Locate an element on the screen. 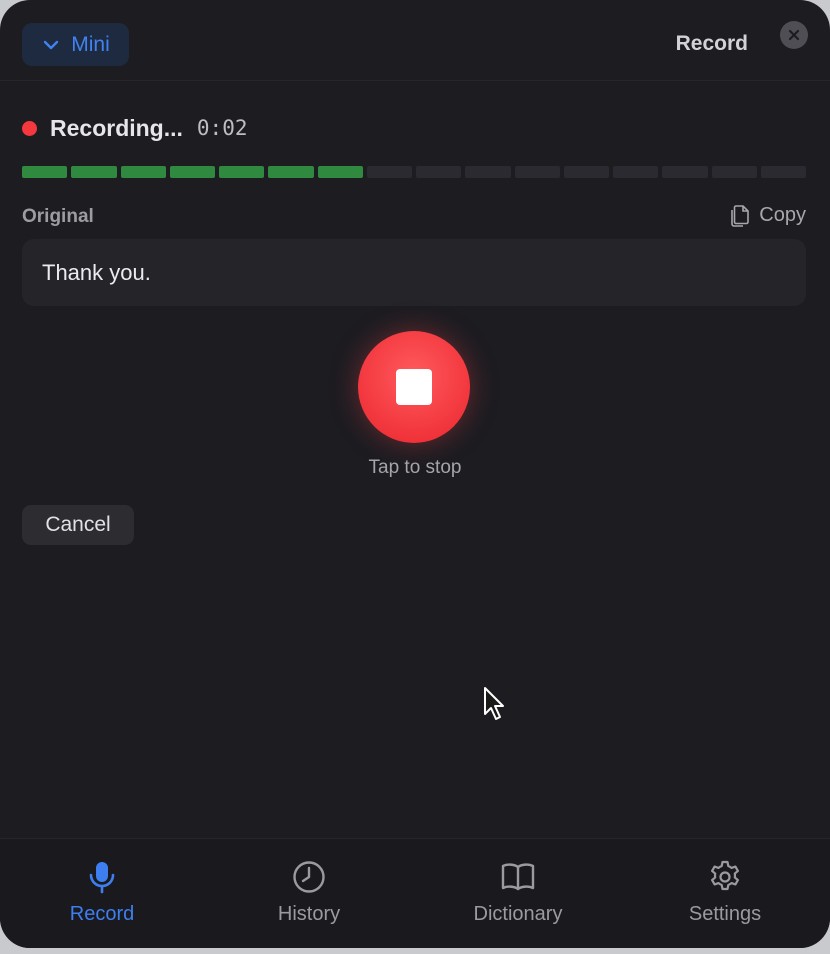 This screenshot has height=954, width=830. header: Mini Record is located at coordinates (415, 40).